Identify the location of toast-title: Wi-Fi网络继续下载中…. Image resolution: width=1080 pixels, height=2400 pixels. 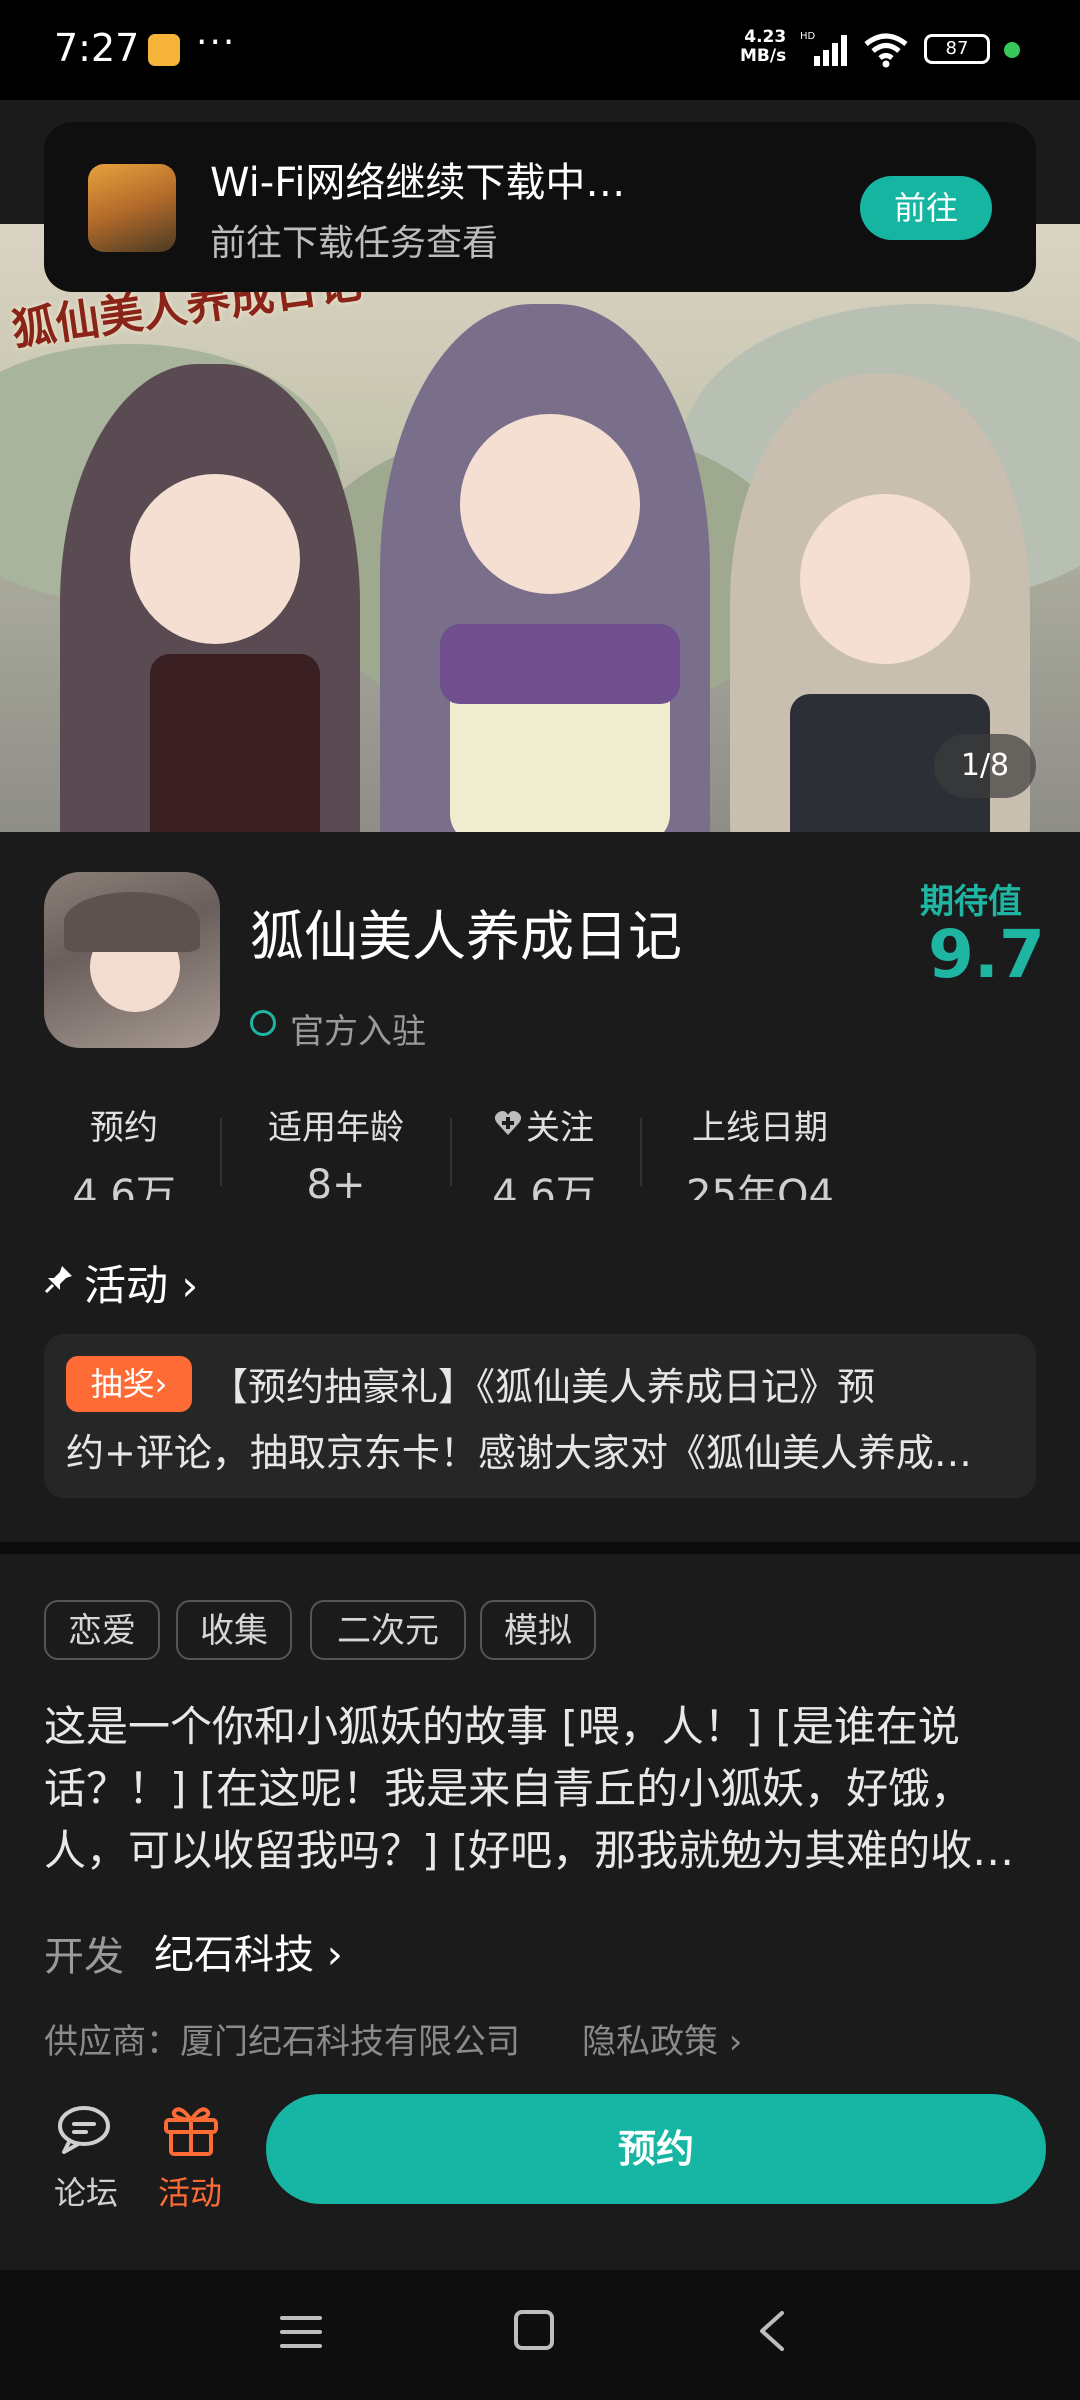
(418, 183).